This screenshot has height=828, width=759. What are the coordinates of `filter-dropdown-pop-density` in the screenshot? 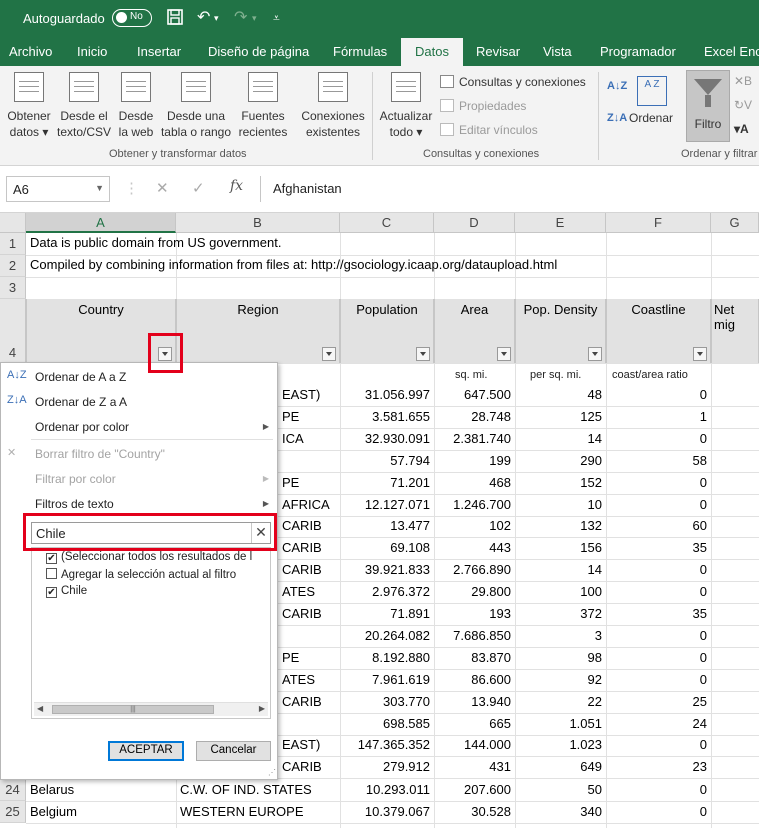 It's located at (595, 354).